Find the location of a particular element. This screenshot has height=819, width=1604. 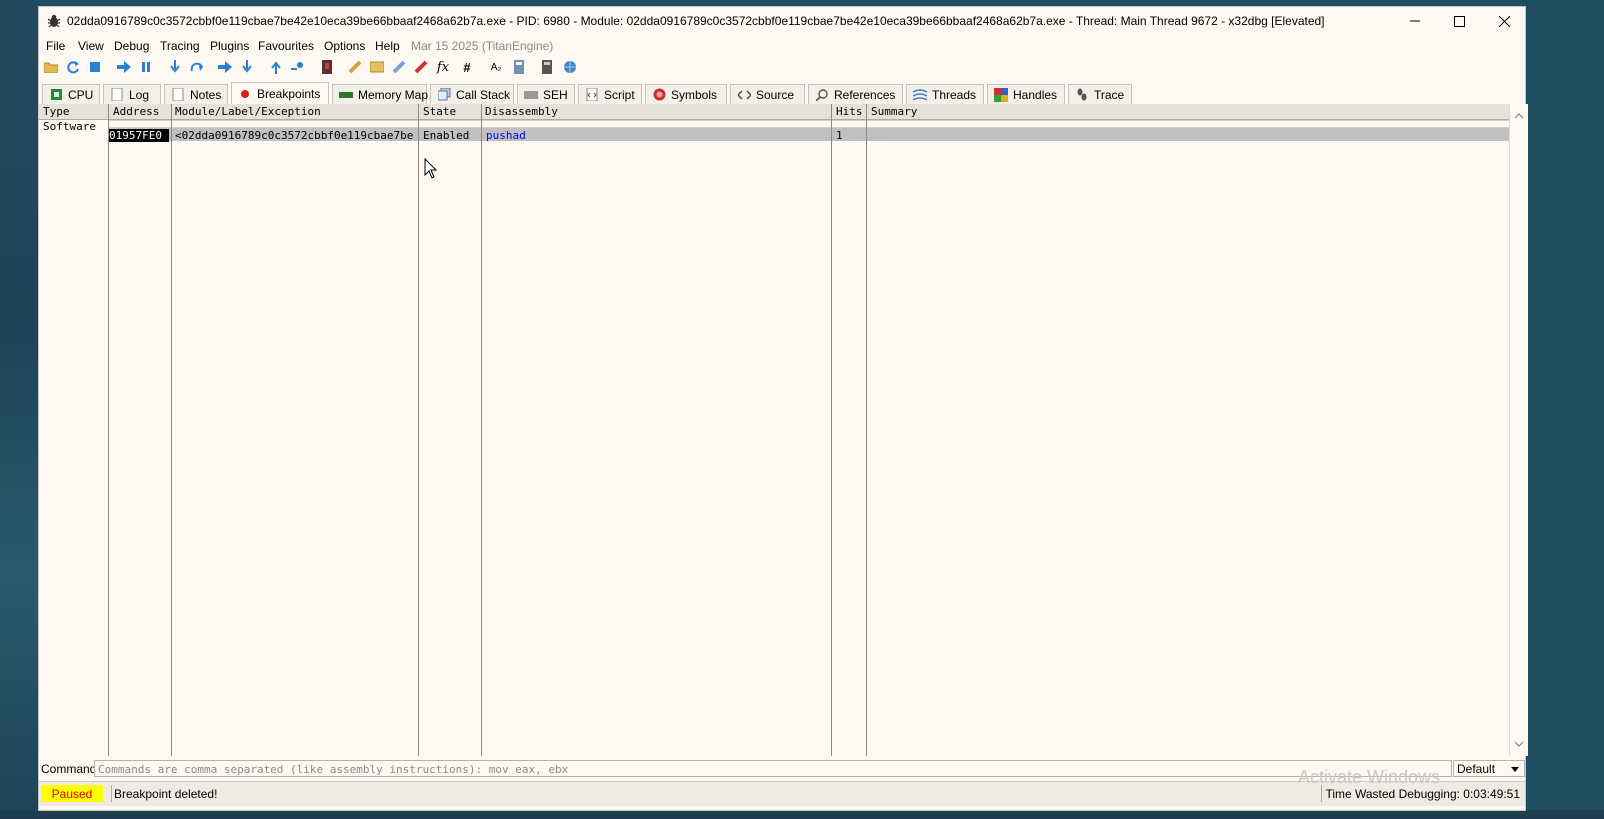

menu-plugins: Plugins is located at coordinates (229, 46).